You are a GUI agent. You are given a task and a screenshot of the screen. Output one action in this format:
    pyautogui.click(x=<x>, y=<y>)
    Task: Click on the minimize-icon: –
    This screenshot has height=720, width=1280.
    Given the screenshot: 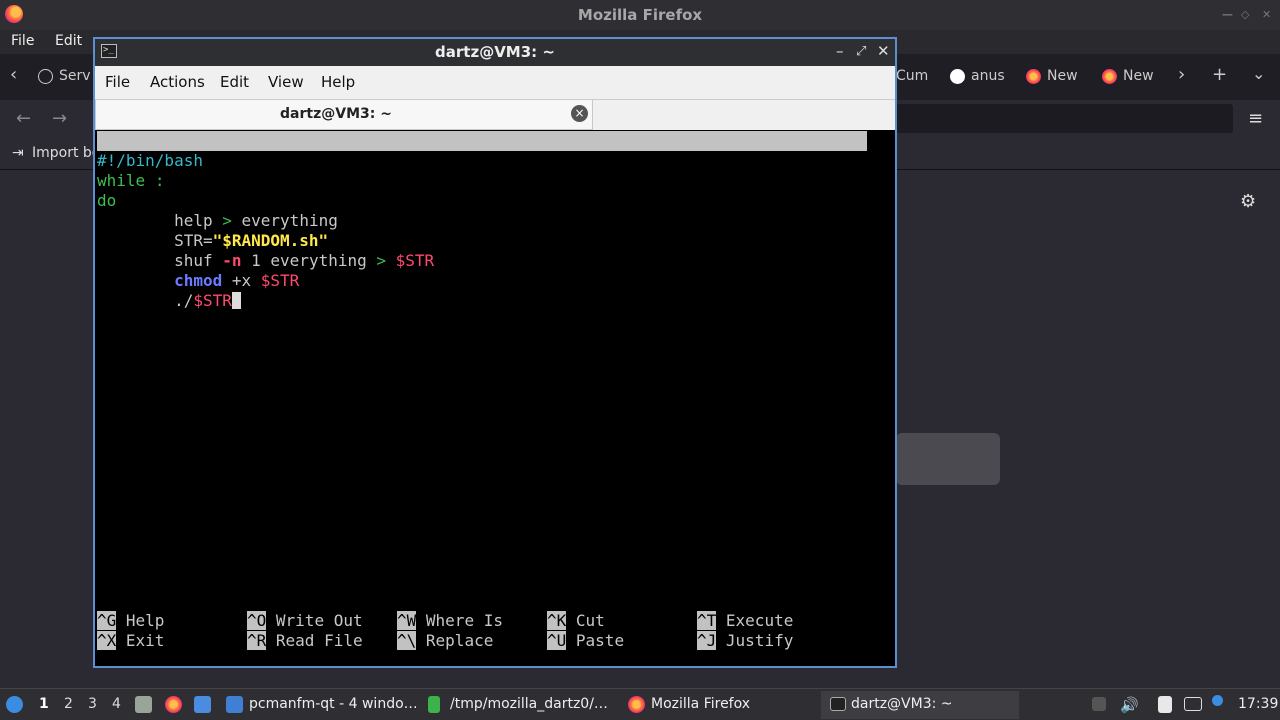 What is the action you would take?
    pyautogui.click(x=840, y=51)
    